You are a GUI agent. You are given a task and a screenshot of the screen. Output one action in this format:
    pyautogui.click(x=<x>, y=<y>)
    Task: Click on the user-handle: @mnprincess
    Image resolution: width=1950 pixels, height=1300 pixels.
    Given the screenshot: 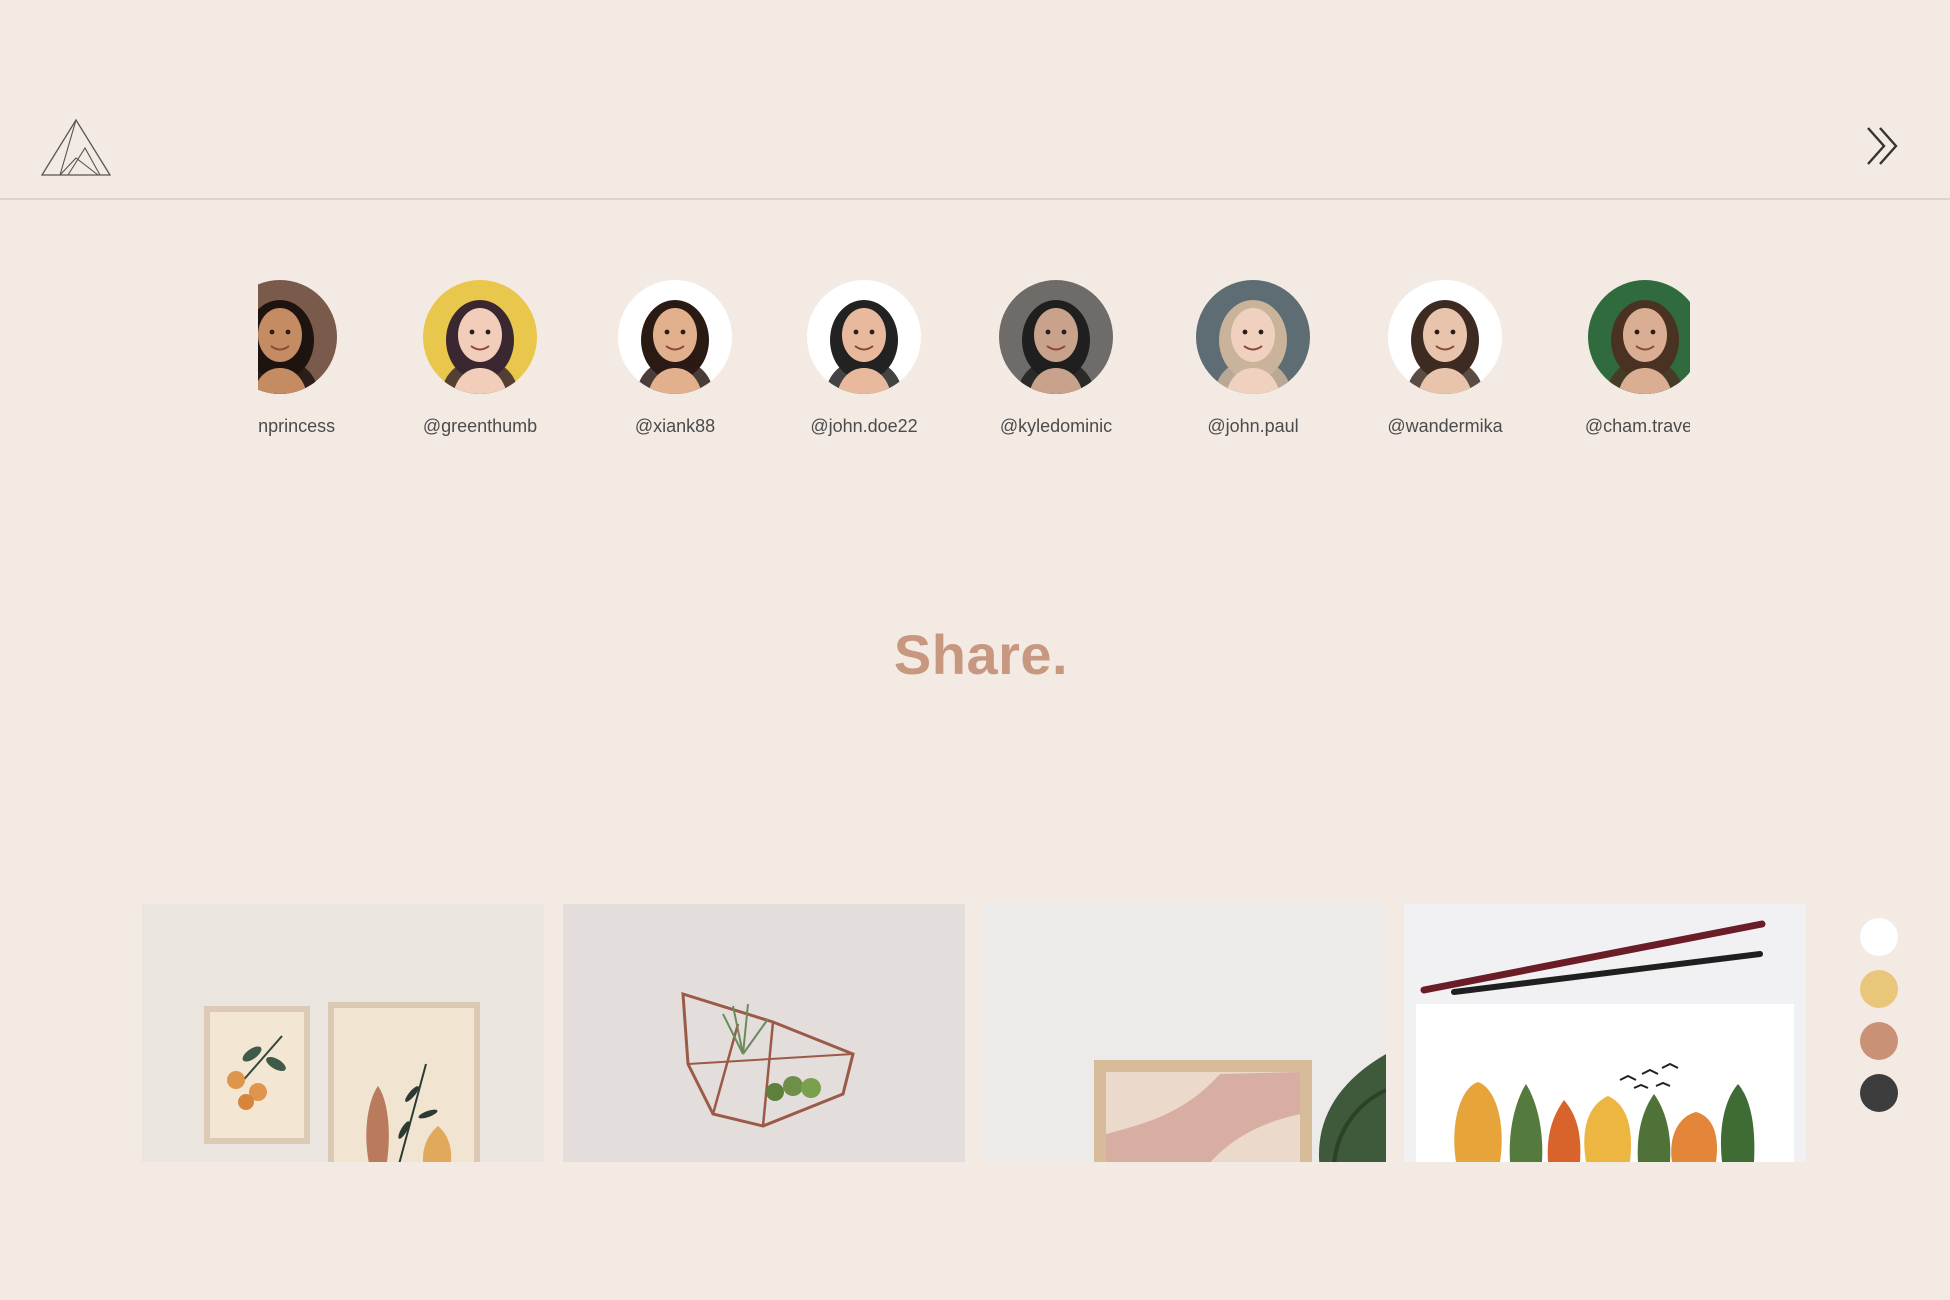 What is the action you would take?
    pyautogui.click(x=309, y=426)
    